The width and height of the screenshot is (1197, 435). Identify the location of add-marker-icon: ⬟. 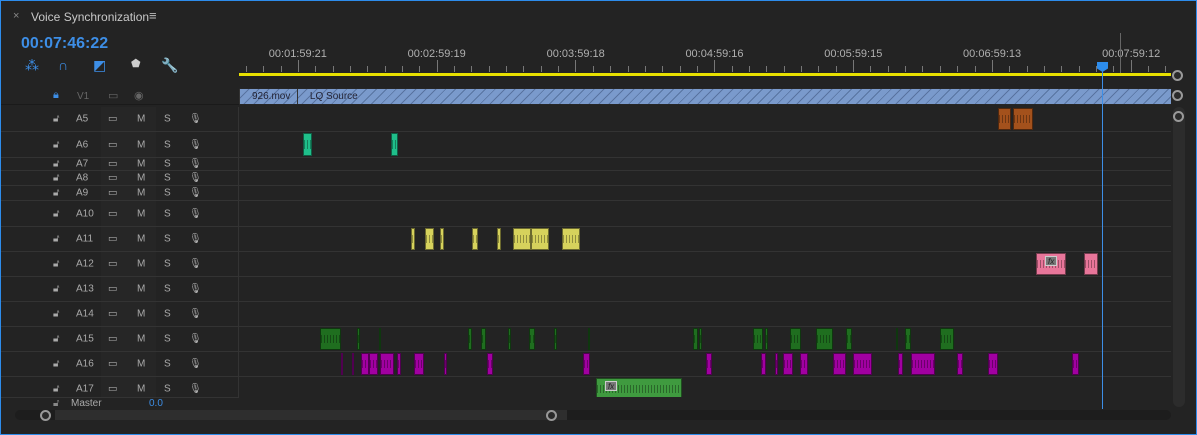
(136, 63).